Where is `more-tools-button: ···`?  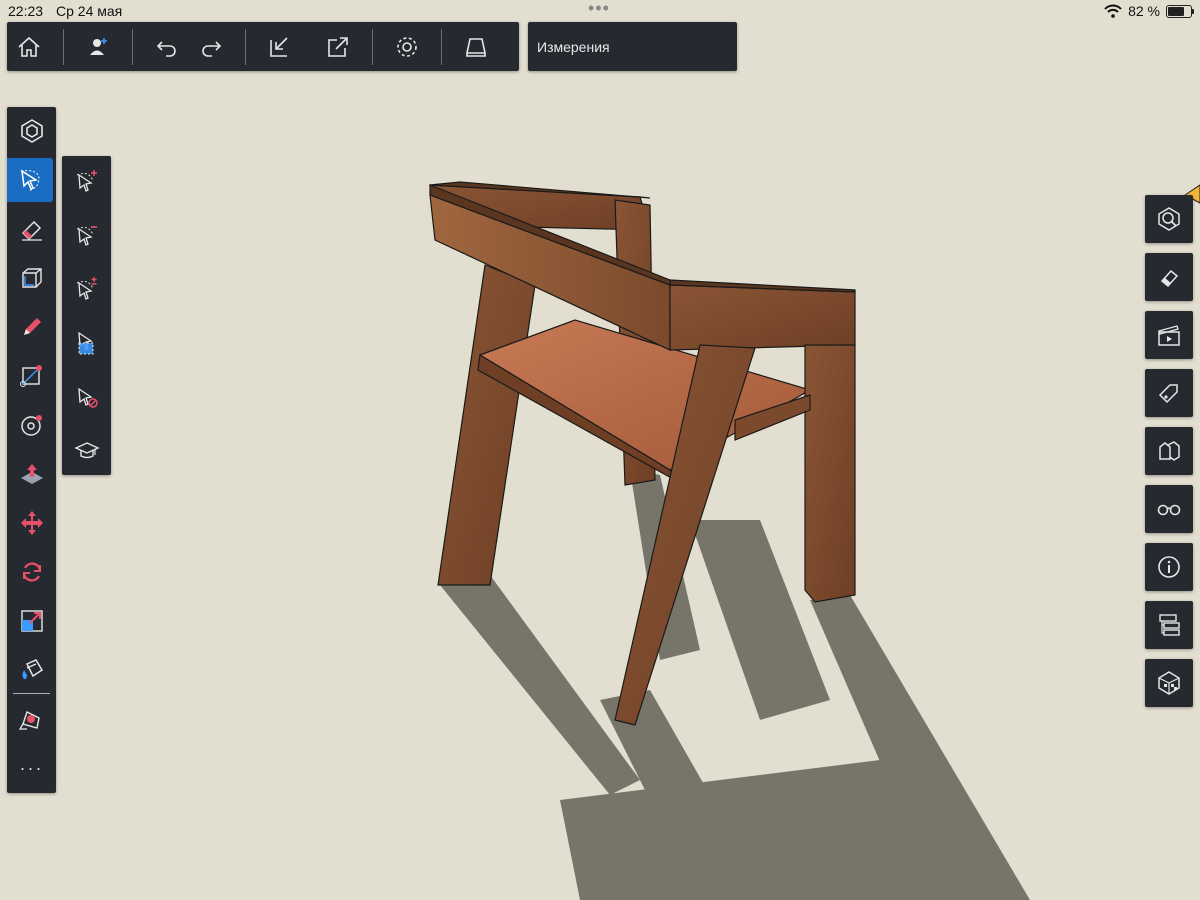
more-tools-button: ··· is located at coordinates (31, 768).